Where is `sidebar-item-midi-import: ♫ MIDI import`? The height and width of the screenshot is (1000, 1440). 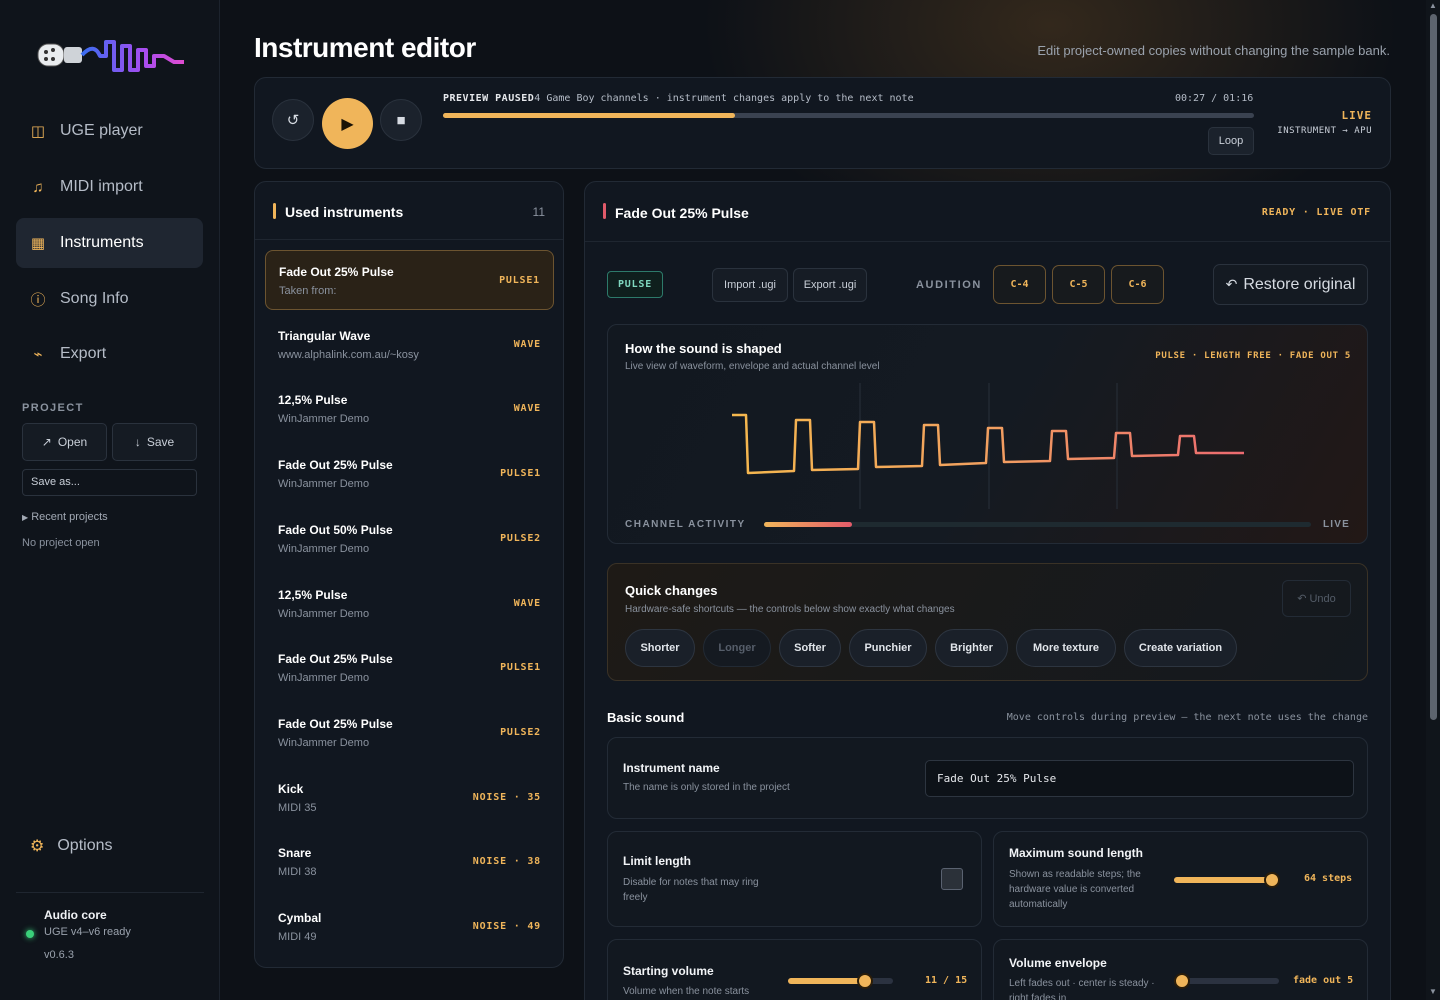
sidebar-item-midi-import: ♫ MIDI import is located at coordinates (109, 187).